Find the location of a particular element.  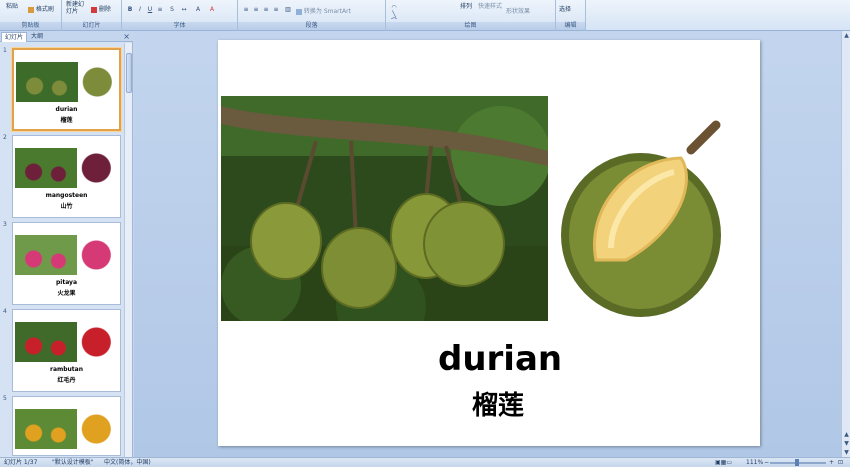

close-icon: × is located at coordinates (126, 36).